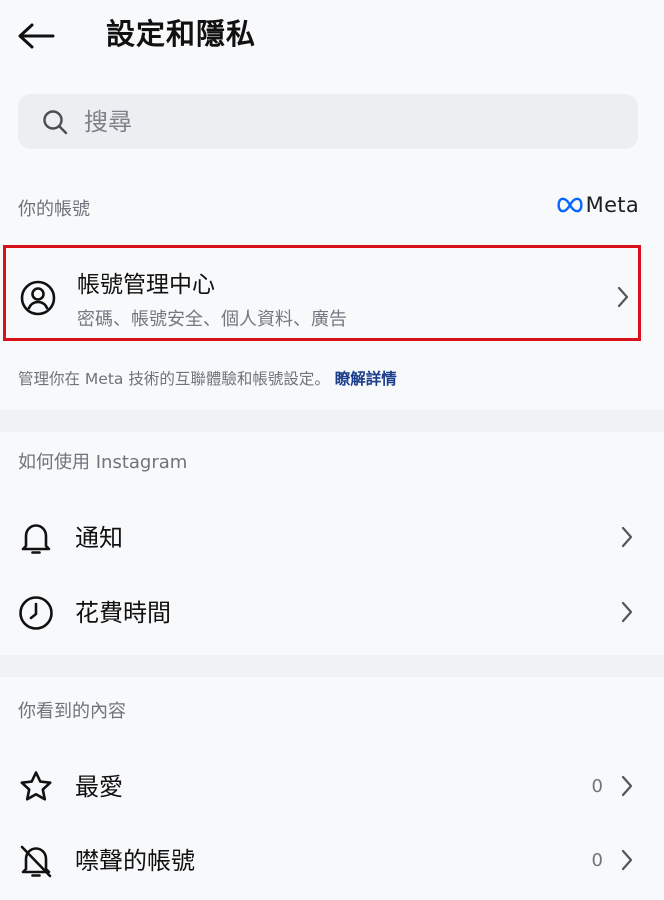  Describe the element at coordinates (54, 209) in the screenshot. I see `section-label-your-account: 你的帳號` at that location.